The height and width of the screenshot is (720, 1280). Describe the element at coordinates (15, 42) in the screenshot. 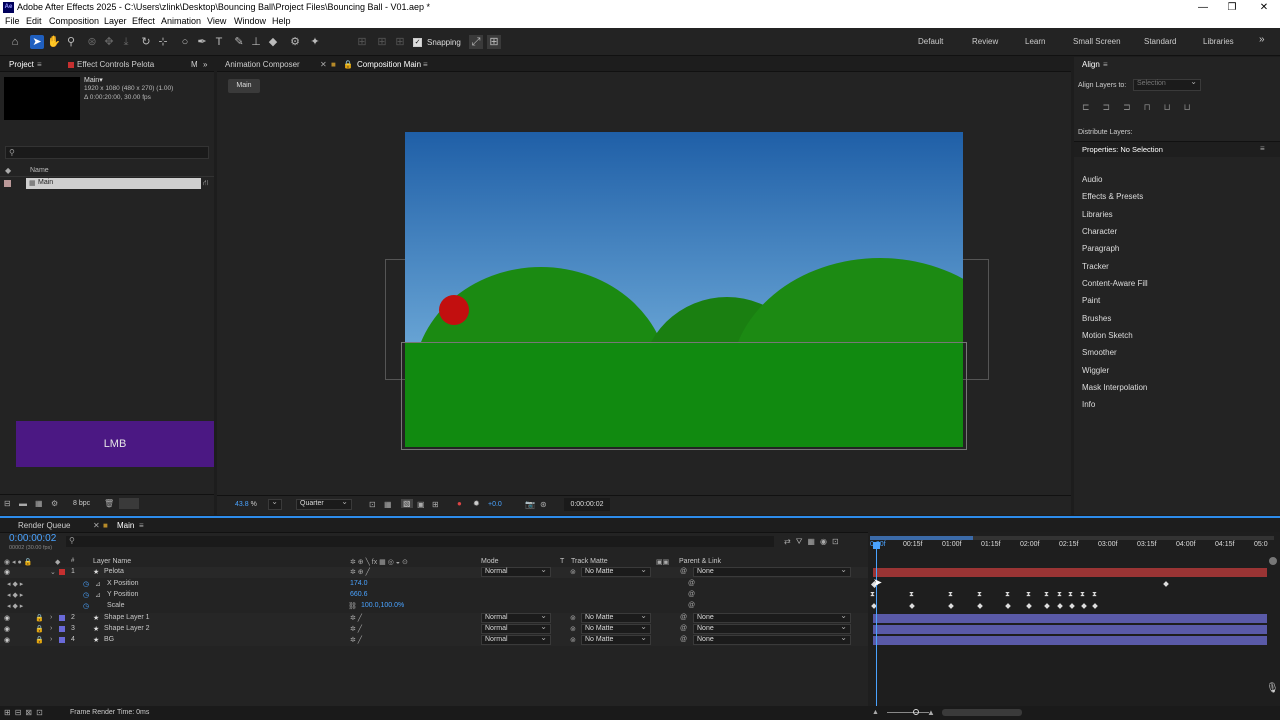

I see `home-icon: ⌂` at that location.